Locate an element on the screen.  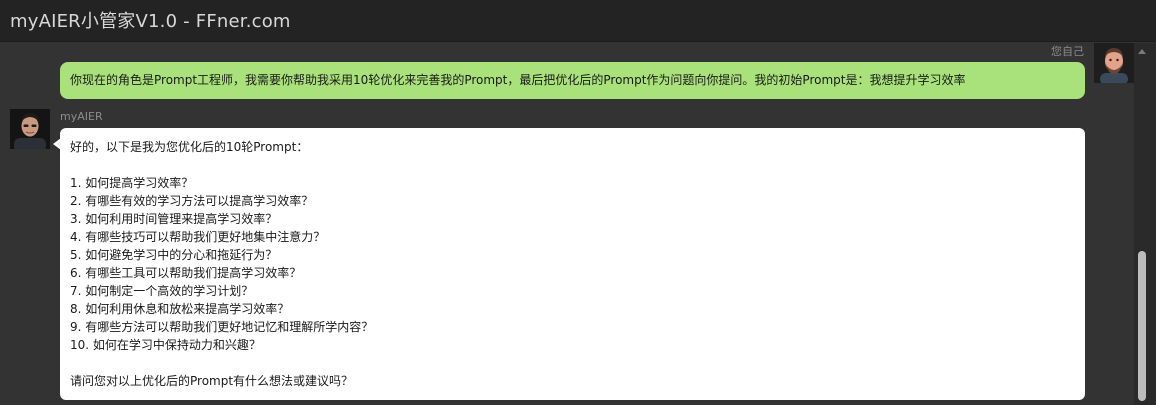
window-title: myAIER小管家V1.0 - FFner.com is located at coordinates (150, 21).